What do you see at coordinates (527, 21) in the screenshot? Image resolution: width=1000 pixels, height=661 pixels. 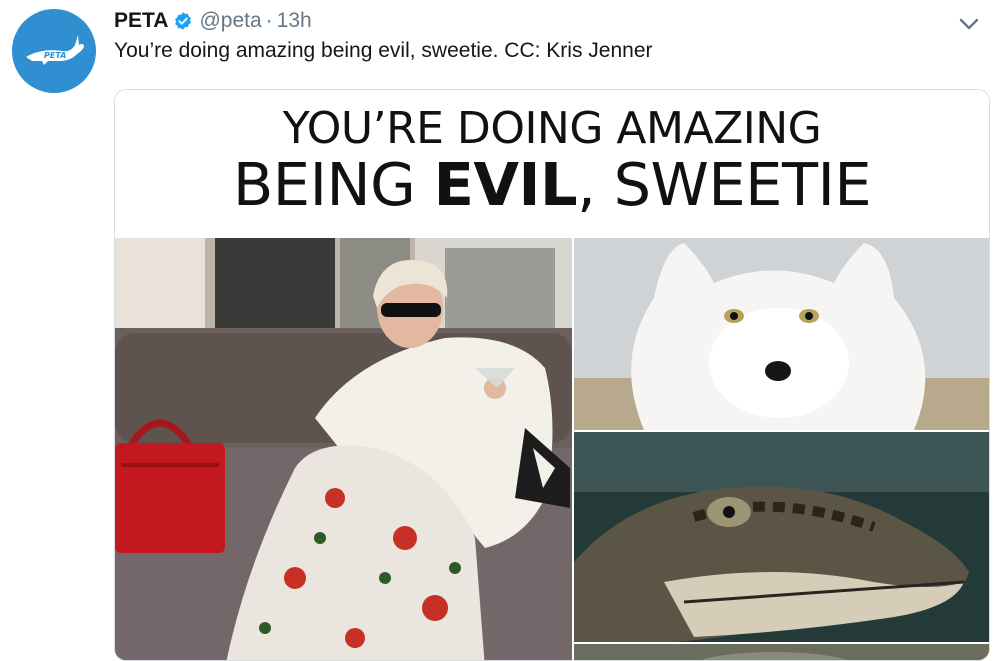 I see `author-row: PETA @peta · 13h` at bounding box center [527, 21].